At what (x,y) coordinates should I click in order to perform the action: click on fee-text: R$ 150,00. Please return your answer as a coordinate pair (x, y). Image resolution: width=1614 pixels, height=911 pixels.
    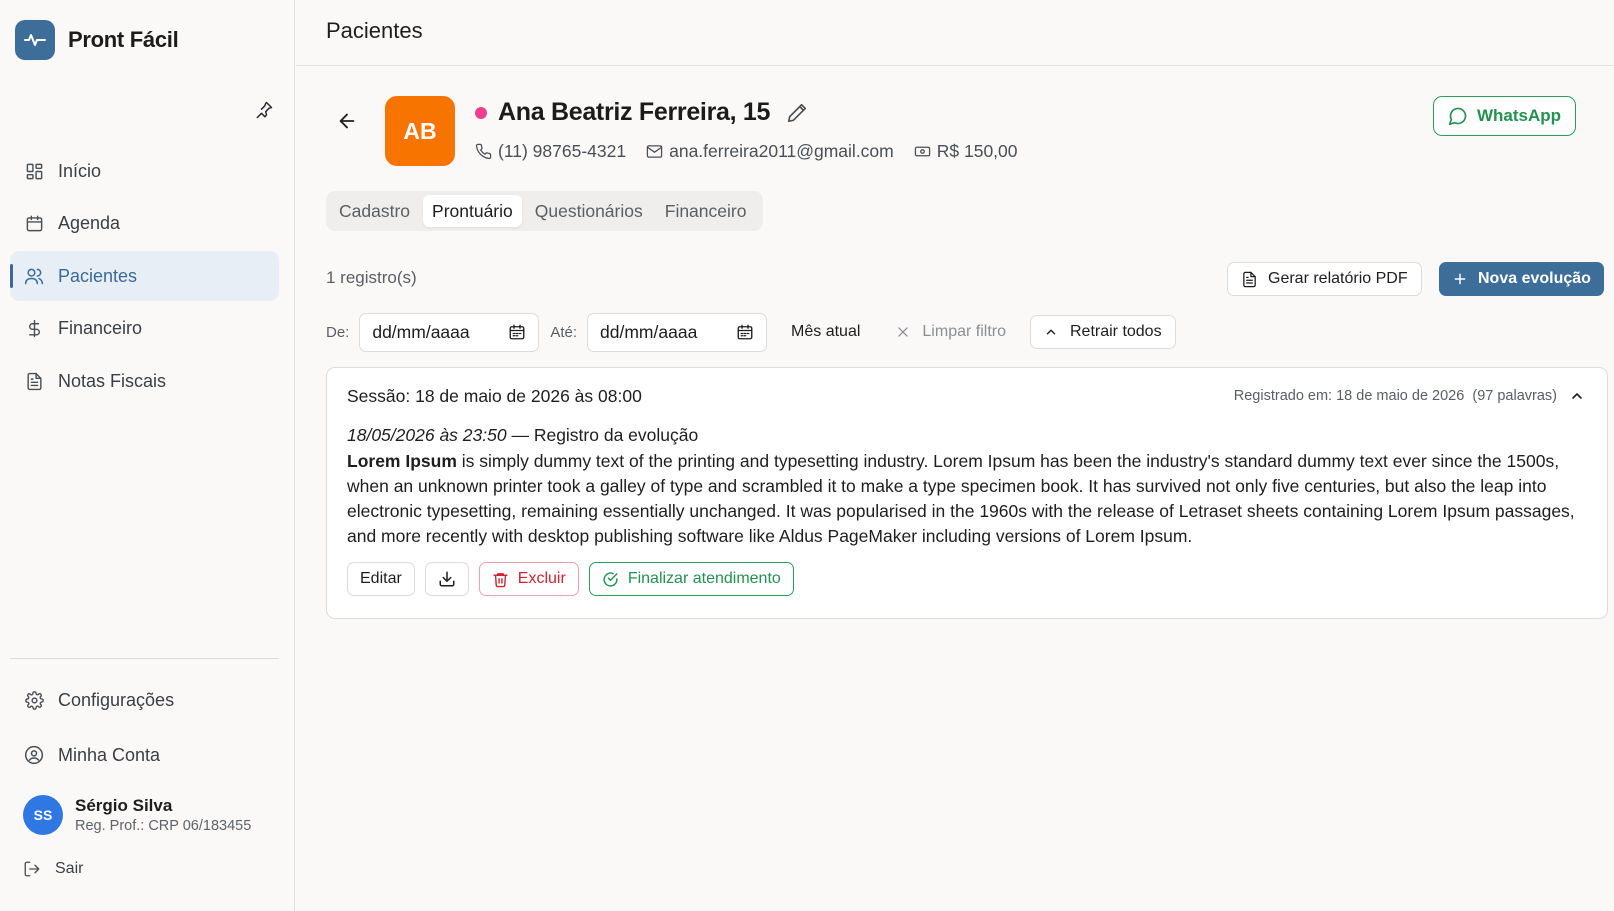
    Looking at the image, I should click on (977, 151).